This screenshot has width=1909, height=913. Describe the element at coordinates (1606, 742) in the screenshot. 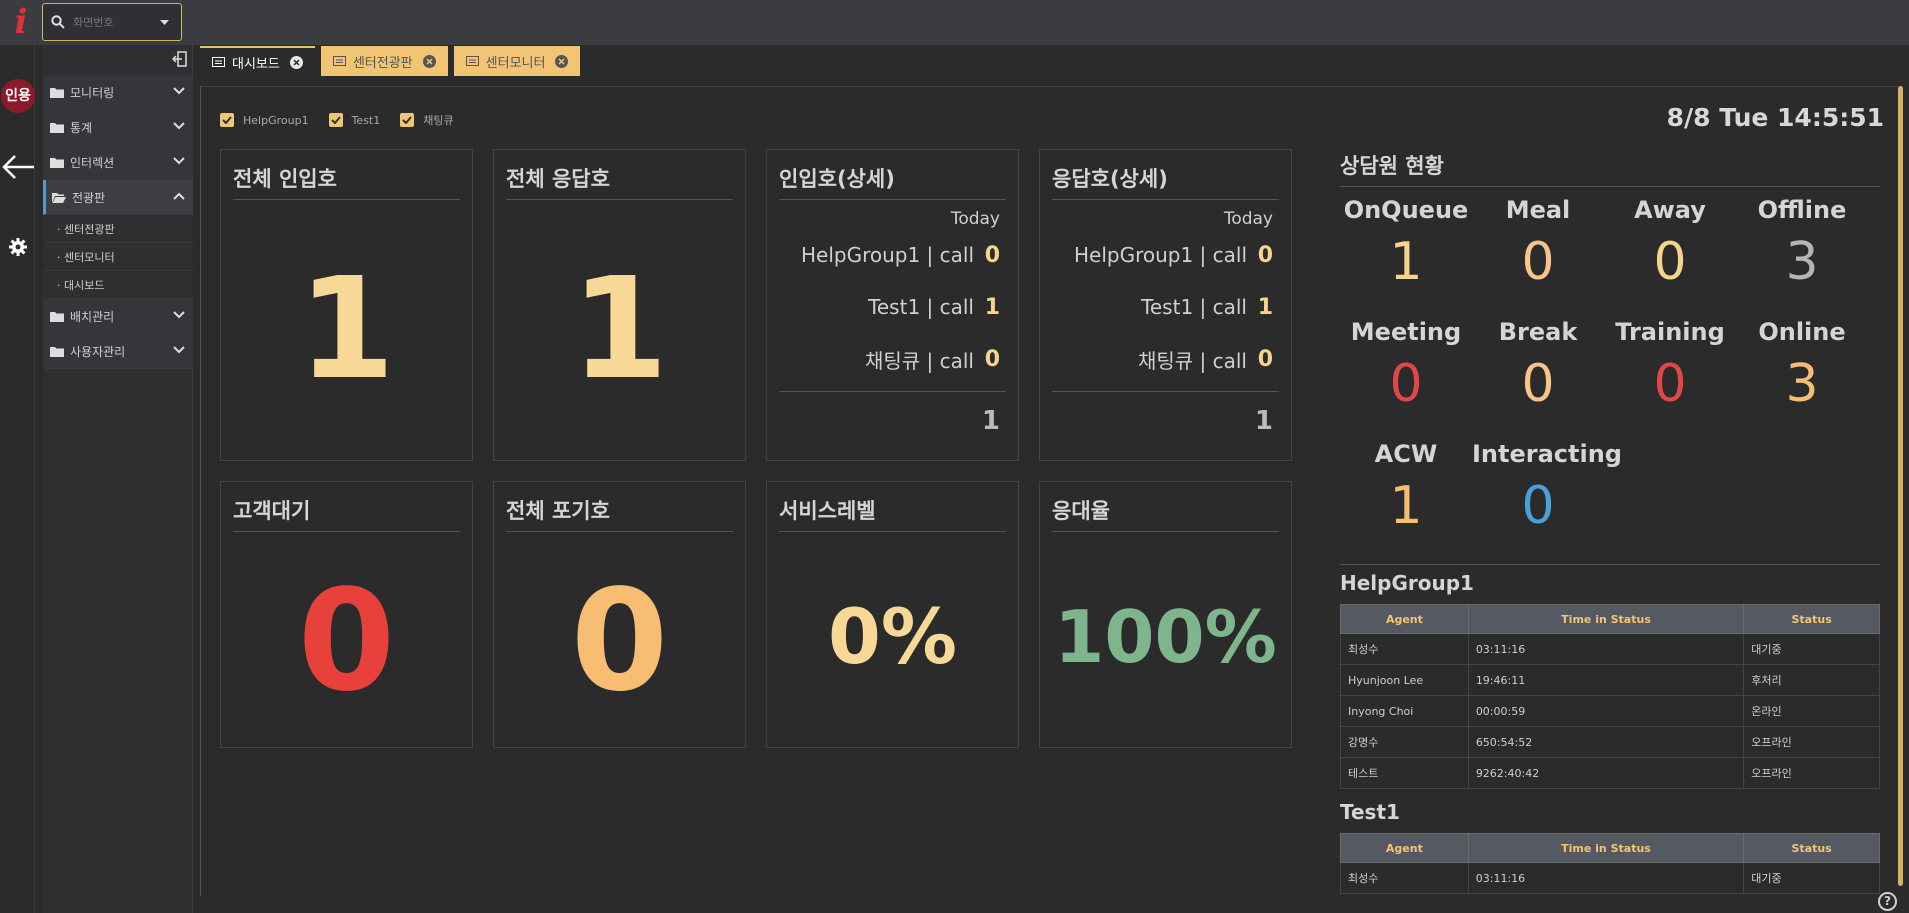

I see `table-cell: 650:54:52` at that location.